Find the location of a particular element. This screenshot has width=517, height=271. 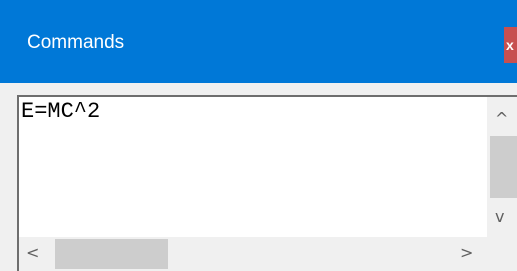

horizontal-scroll-thumb is located at coordinates (111, 254).